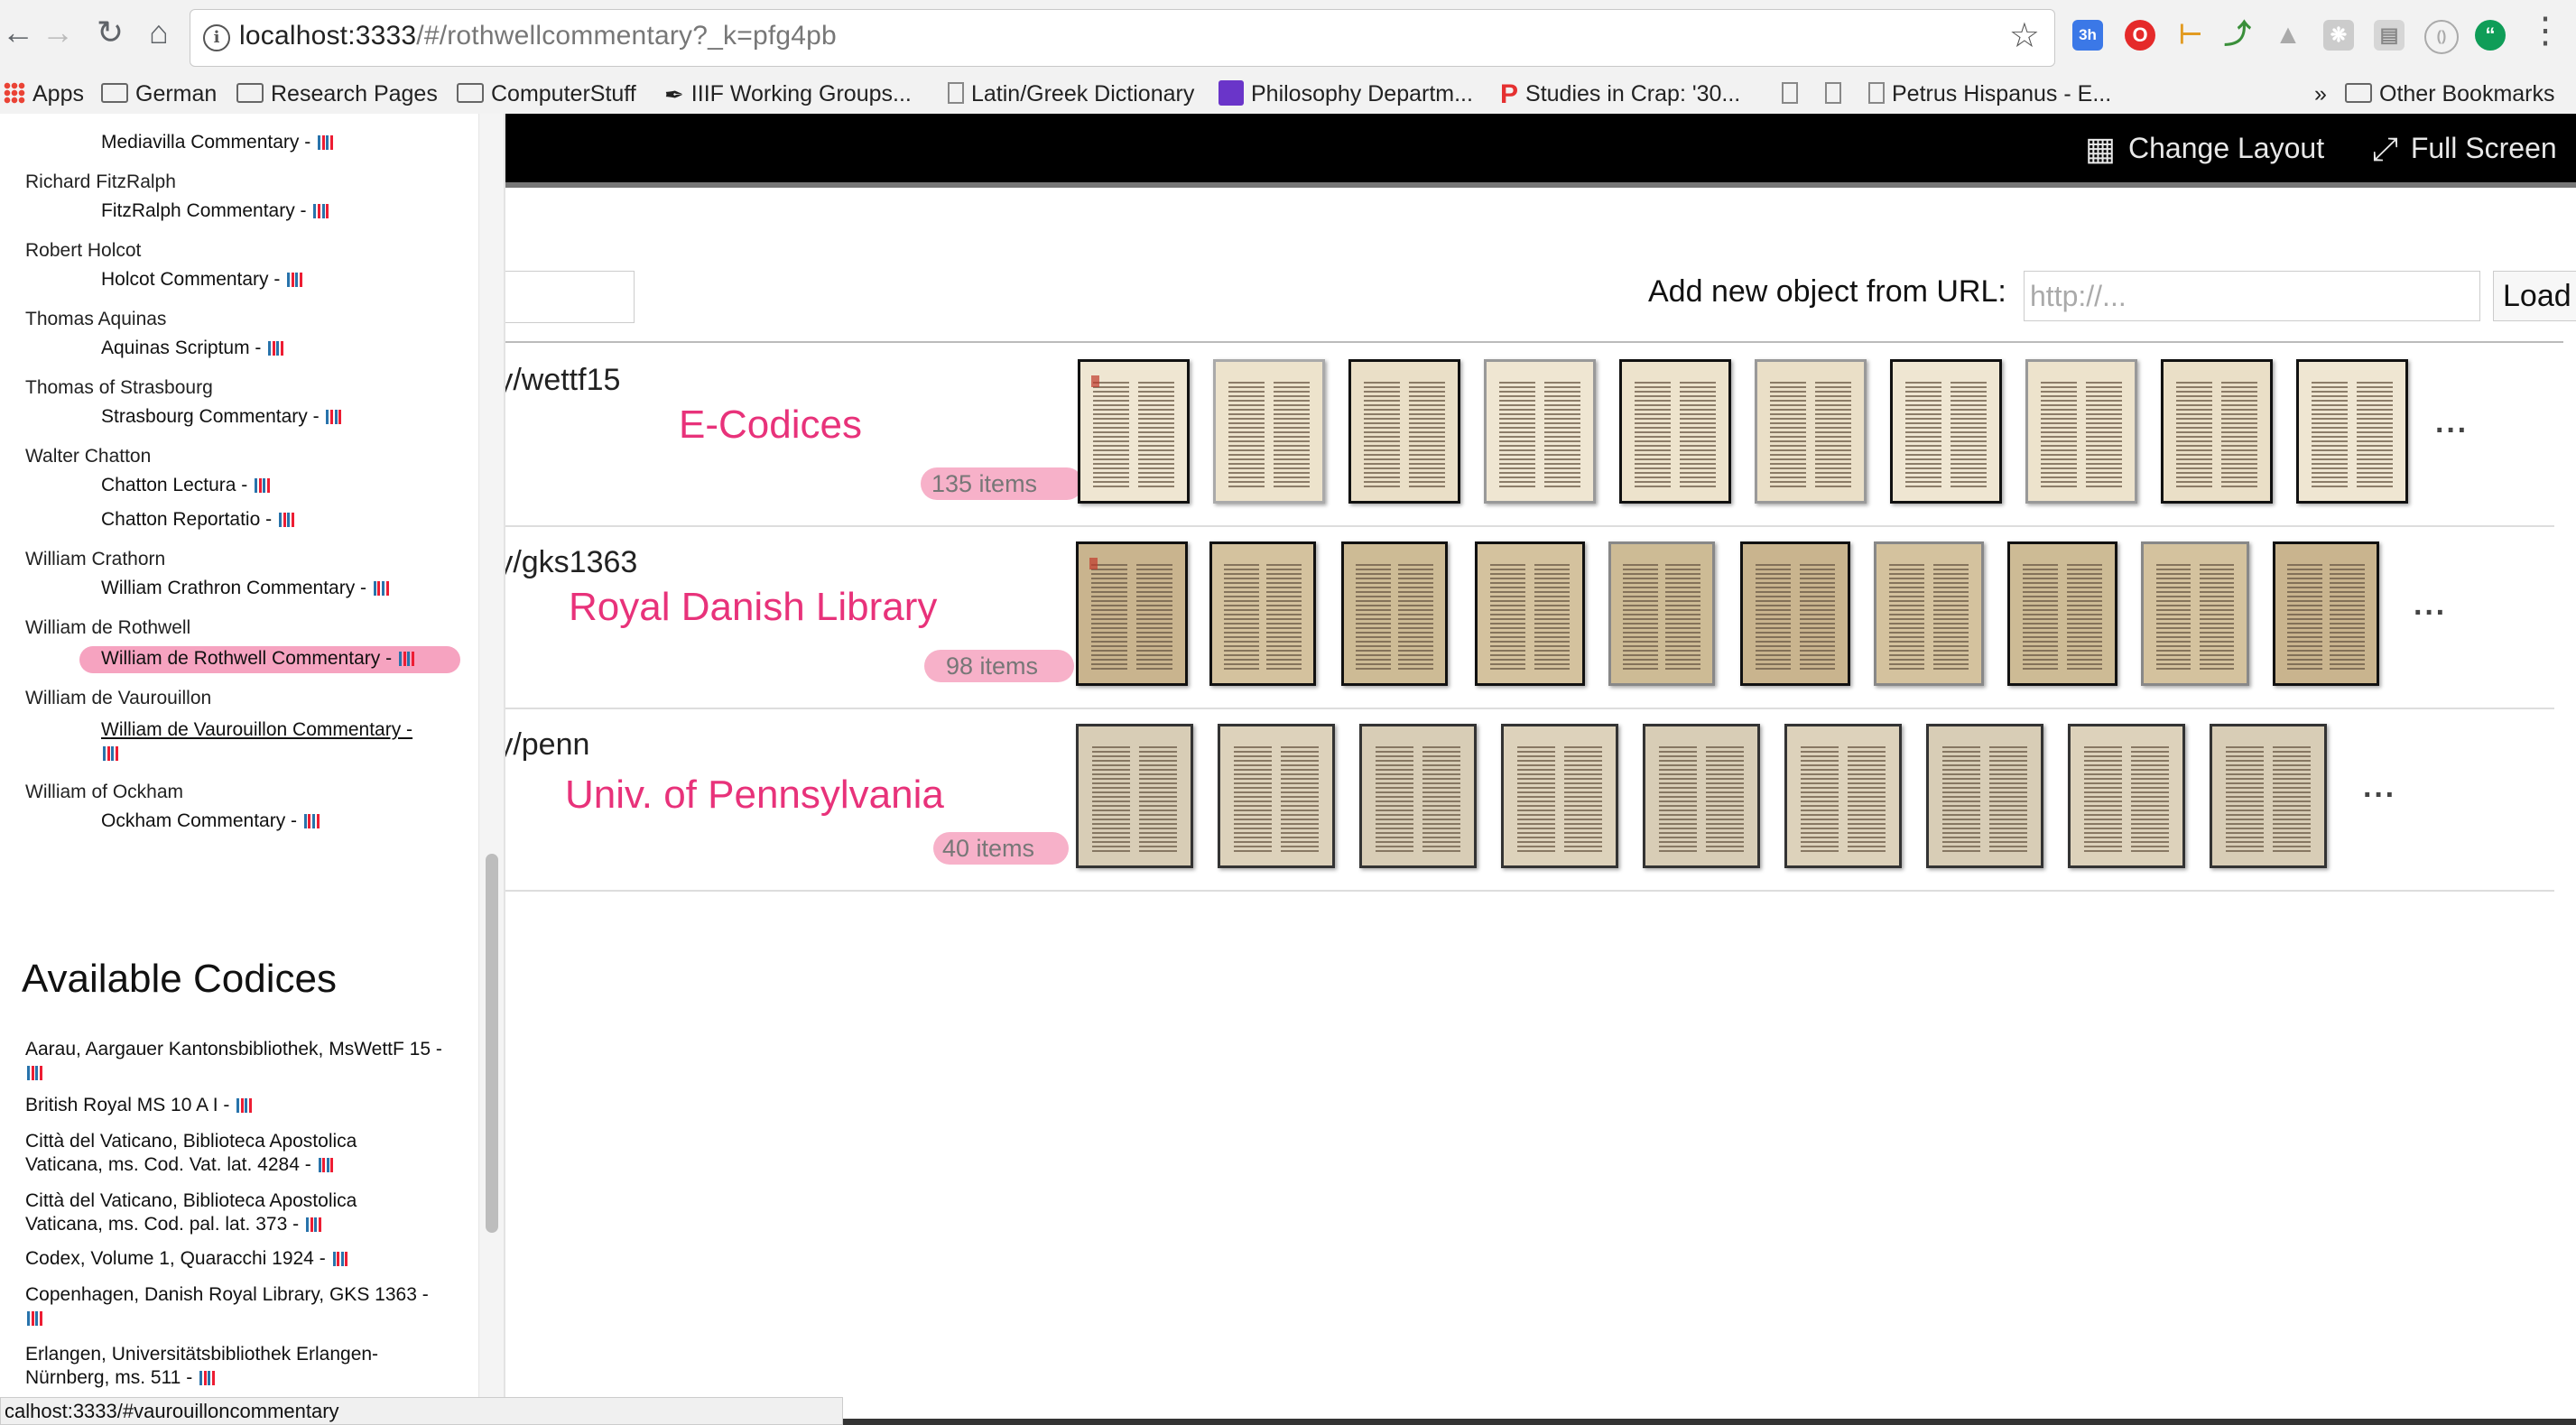 This screenshot has height=1425, width=2576. What do you see at coordinates (2320, 94) in the screenshot?
I see `bookmarks-overflow-chevron: »` at bounding box center [2320, 94].